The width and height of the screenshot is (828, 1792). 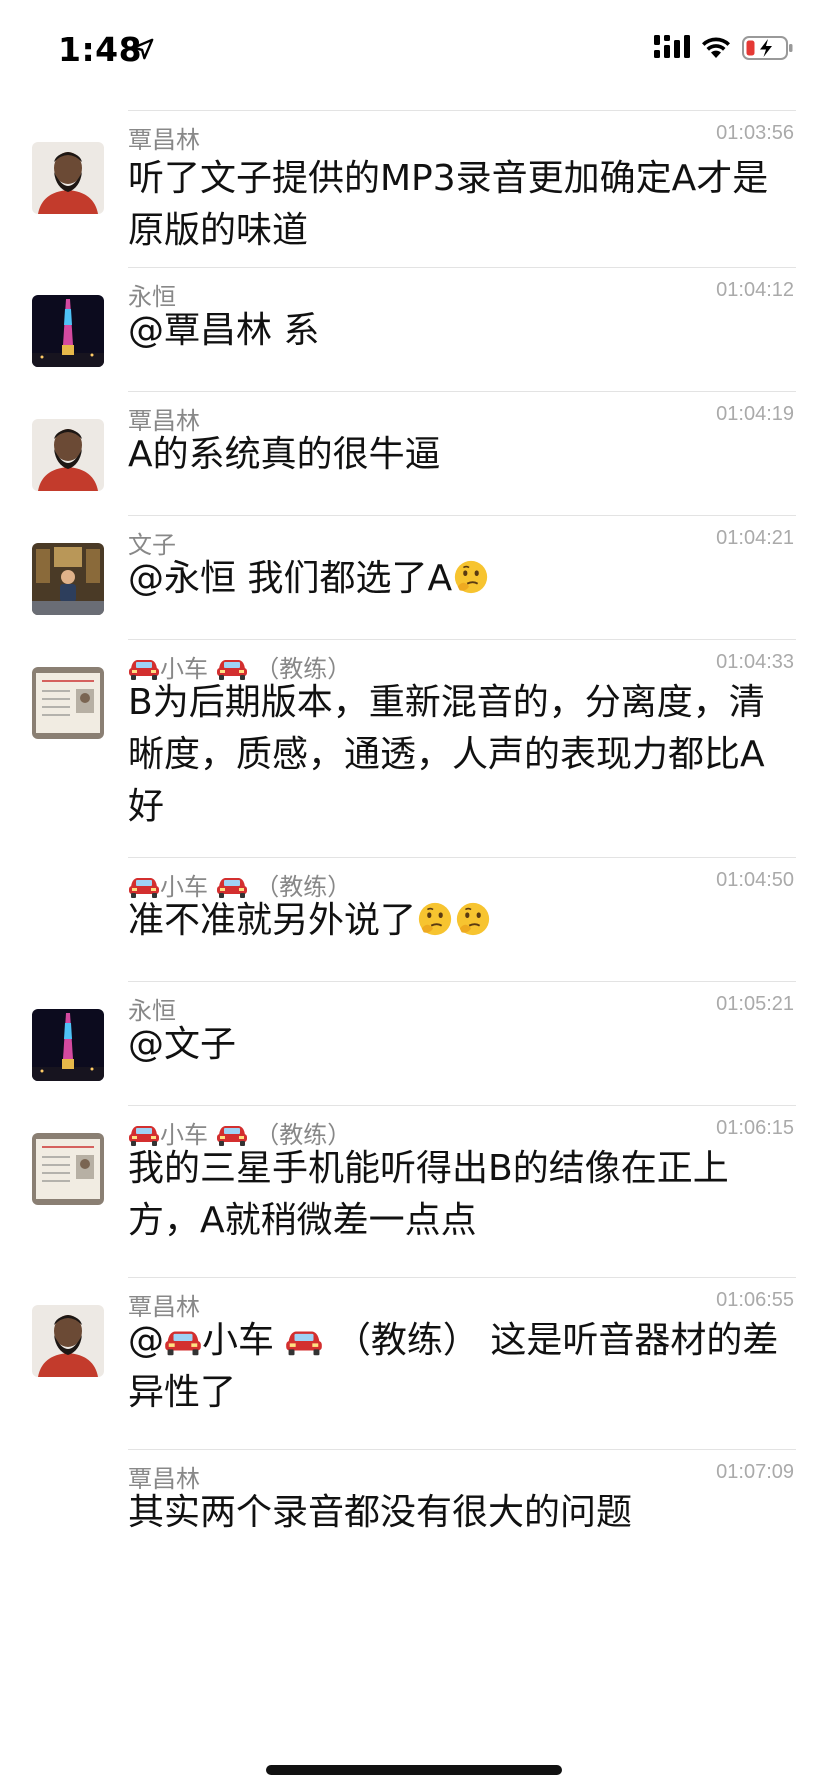 I want to click on message-item: 覃昌林 01:07:09 其实两个录音都没有很大的问题, so click(x=414, y=1511).